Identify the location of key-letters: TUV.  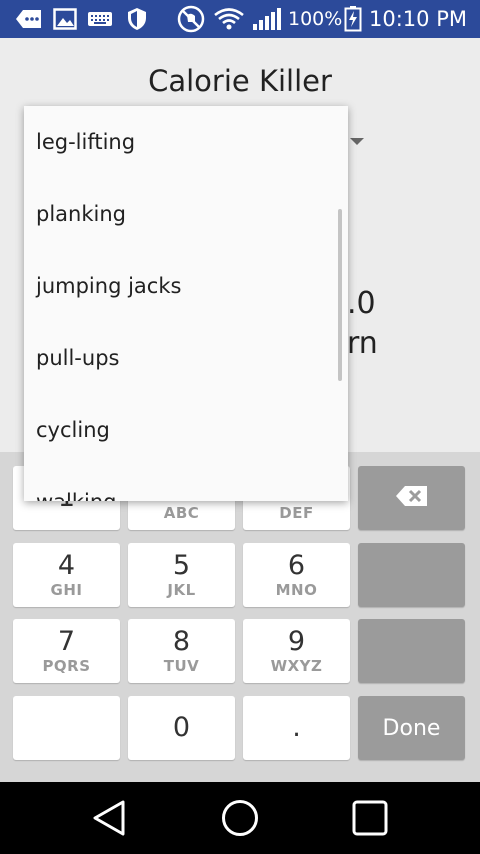
(181, 666).